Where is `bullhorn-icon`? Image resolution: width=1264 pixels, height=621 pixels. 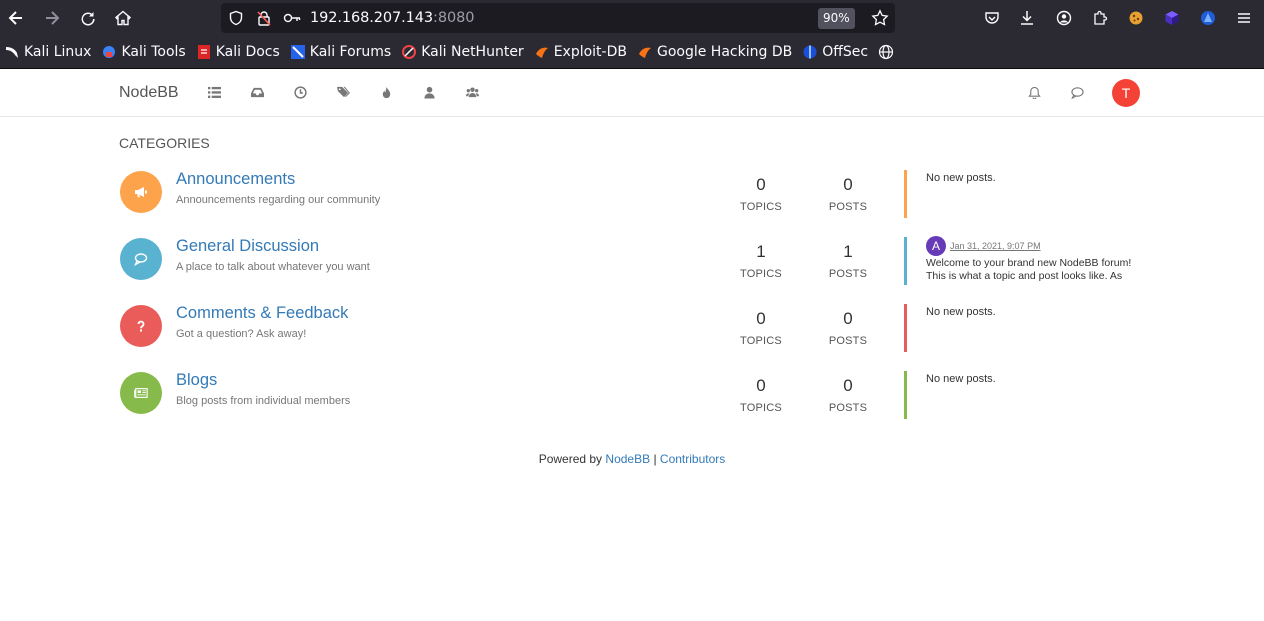 bullhorn-icon is located at coordinates (141, 192).